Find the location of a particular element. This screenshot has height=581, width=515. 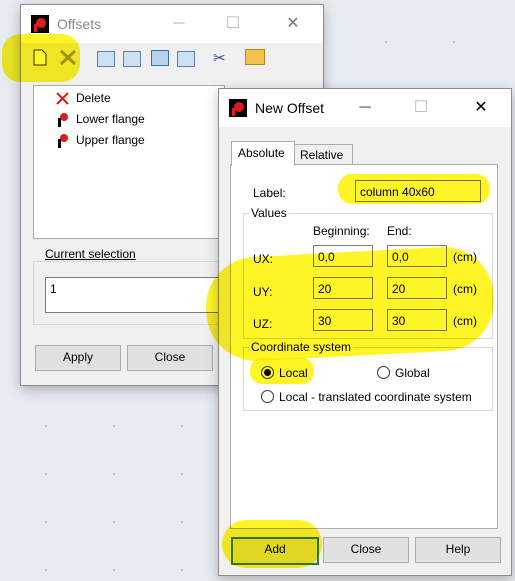

dialog-titlebar: New Offset ─ ☐ ✕ is located at coordinates (365, 108).